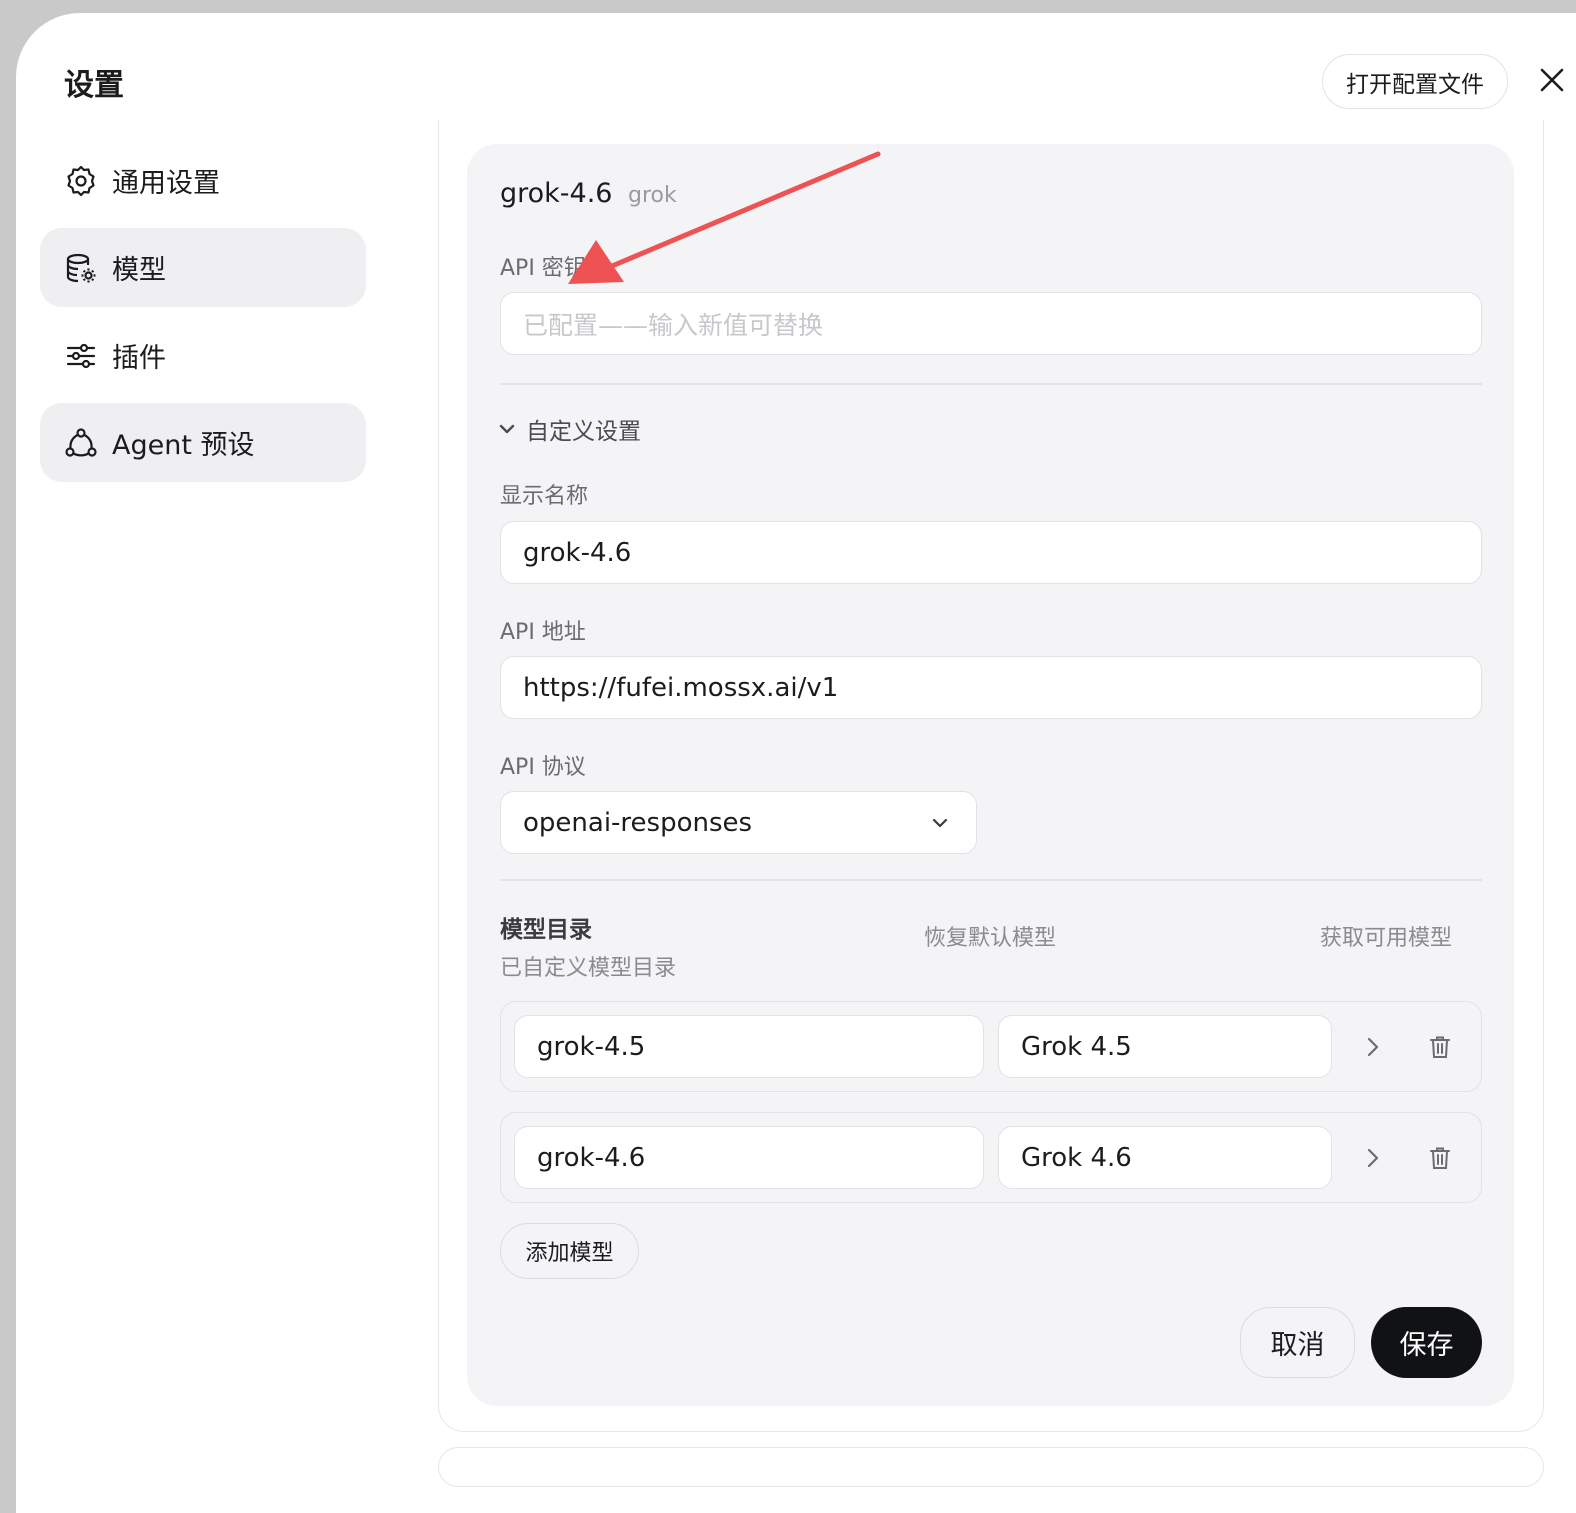 The width and height of the screenshot is (1576, 1513). Describe the element at coordinates (94, 85) in the screenshot. I see `page-title: 设置` at that location.